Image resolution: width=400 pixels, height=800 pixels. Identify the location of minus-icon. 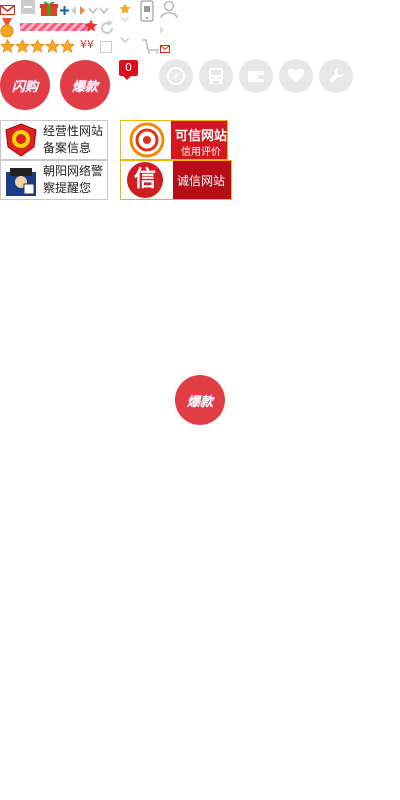
(28, 7).